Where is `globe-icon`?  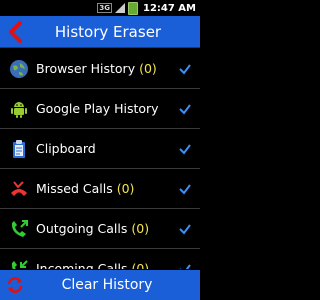 globe-icon is located at coordinates (19, 69).